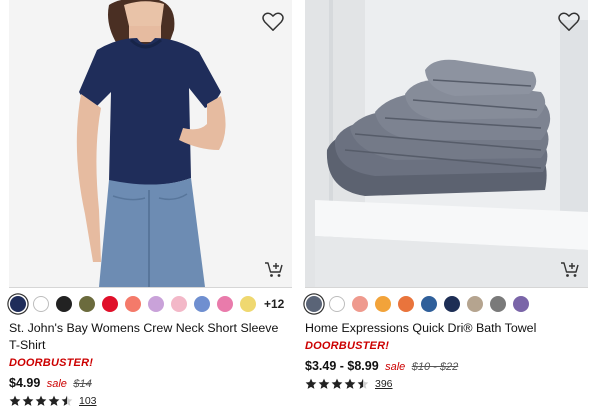 The height and width of the screenshot is (407, 598). I want to click on color-swatches, so click(446, 303).